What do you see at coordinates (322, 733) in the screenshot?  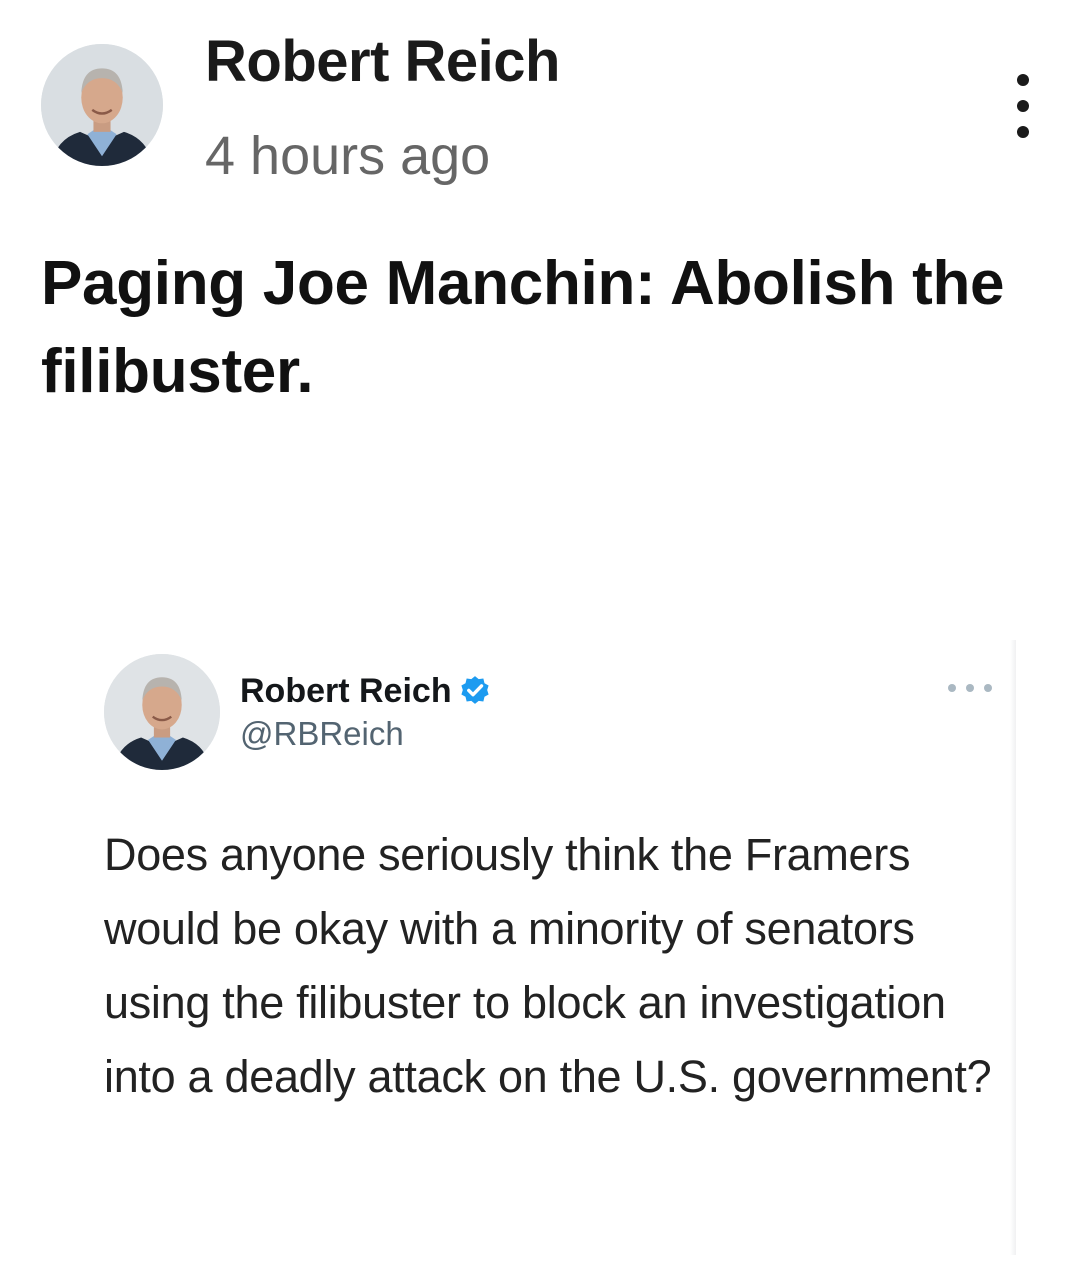 I see `tweet-author-handle: @RBReich` at bounding box center [322, 733].